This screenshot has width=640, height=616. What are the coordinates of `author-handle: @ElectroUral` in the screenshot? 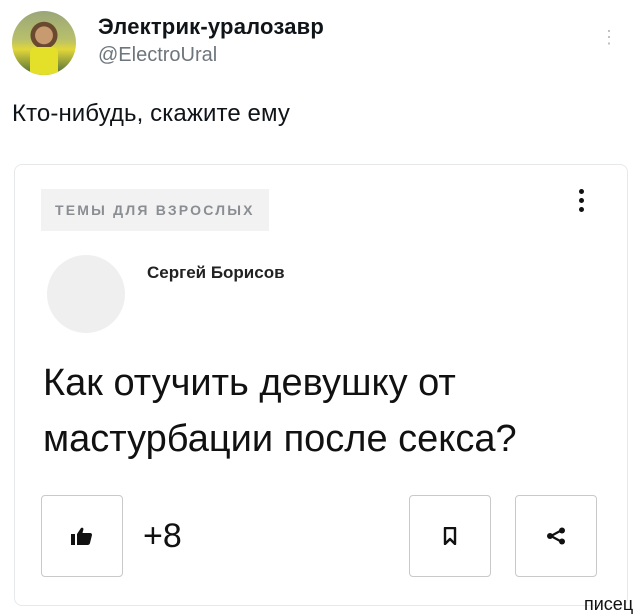 It's located at (157, 55).